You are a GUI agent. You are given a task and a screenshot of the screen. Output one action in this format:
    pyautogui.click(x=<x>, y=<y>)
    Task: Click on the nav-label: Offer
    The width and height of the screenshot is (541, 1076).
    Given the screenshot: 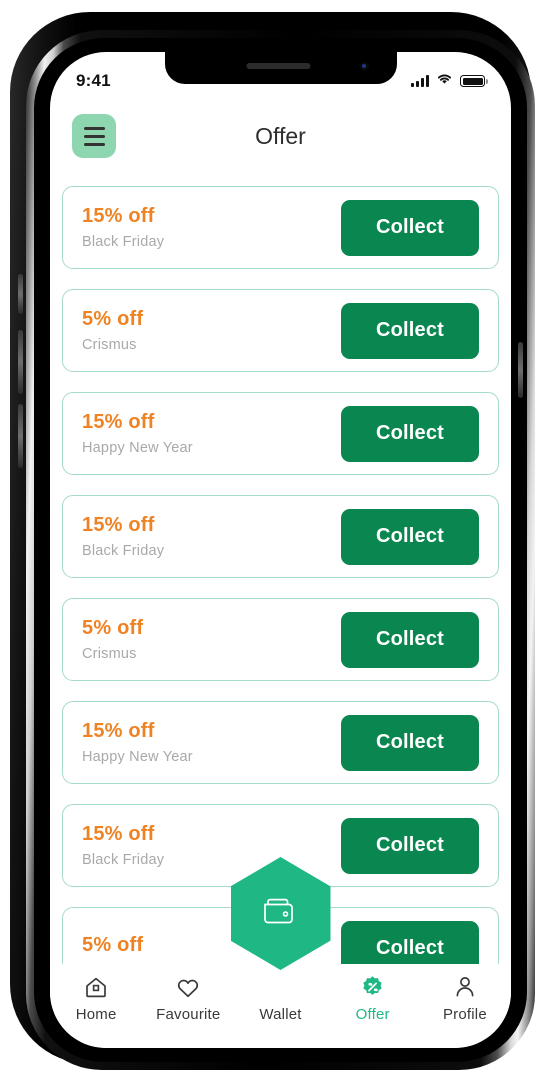 What is the action you would take?
    pyautogui.click(x=372, y=1014)
    